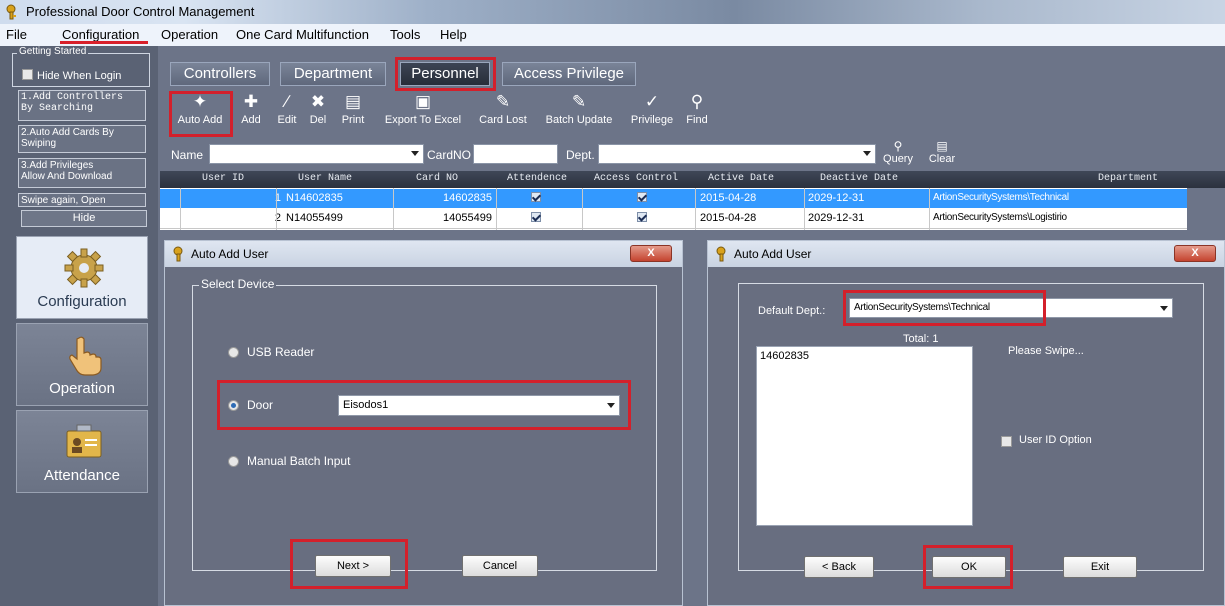  I want to click on step-add-privileges: 3.Add Privileges Allow And Download, so click(82, 173).